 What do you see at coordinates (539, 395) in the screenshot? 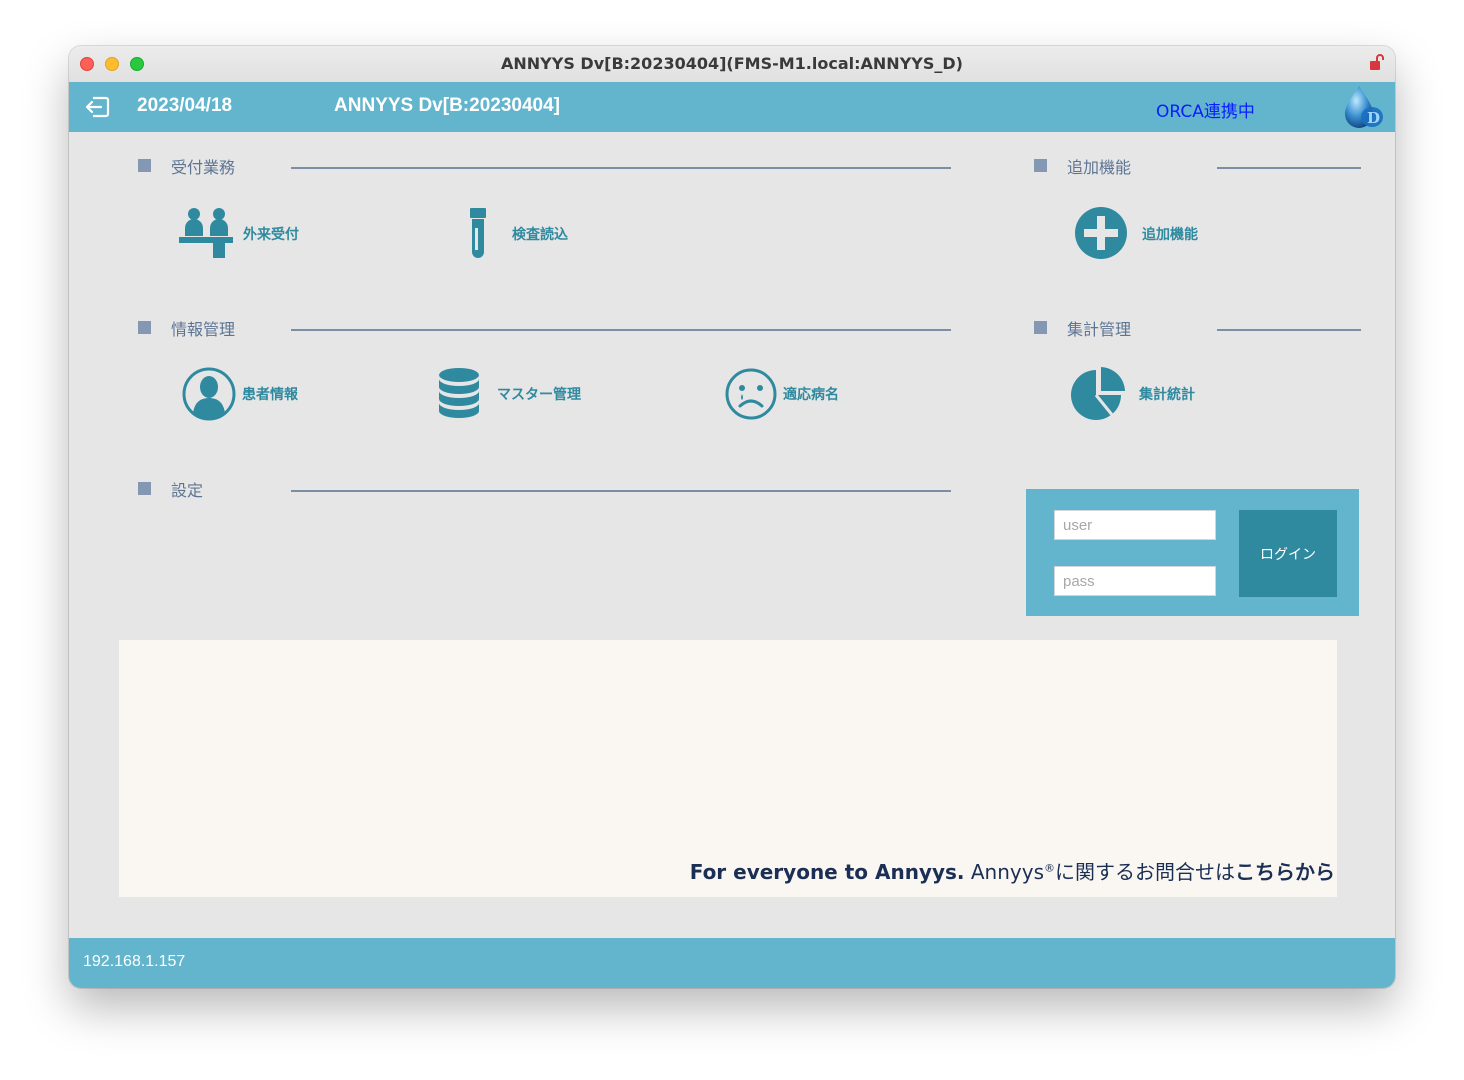
I see `launch-label: マスター管理` at bounding box center [539, 395].